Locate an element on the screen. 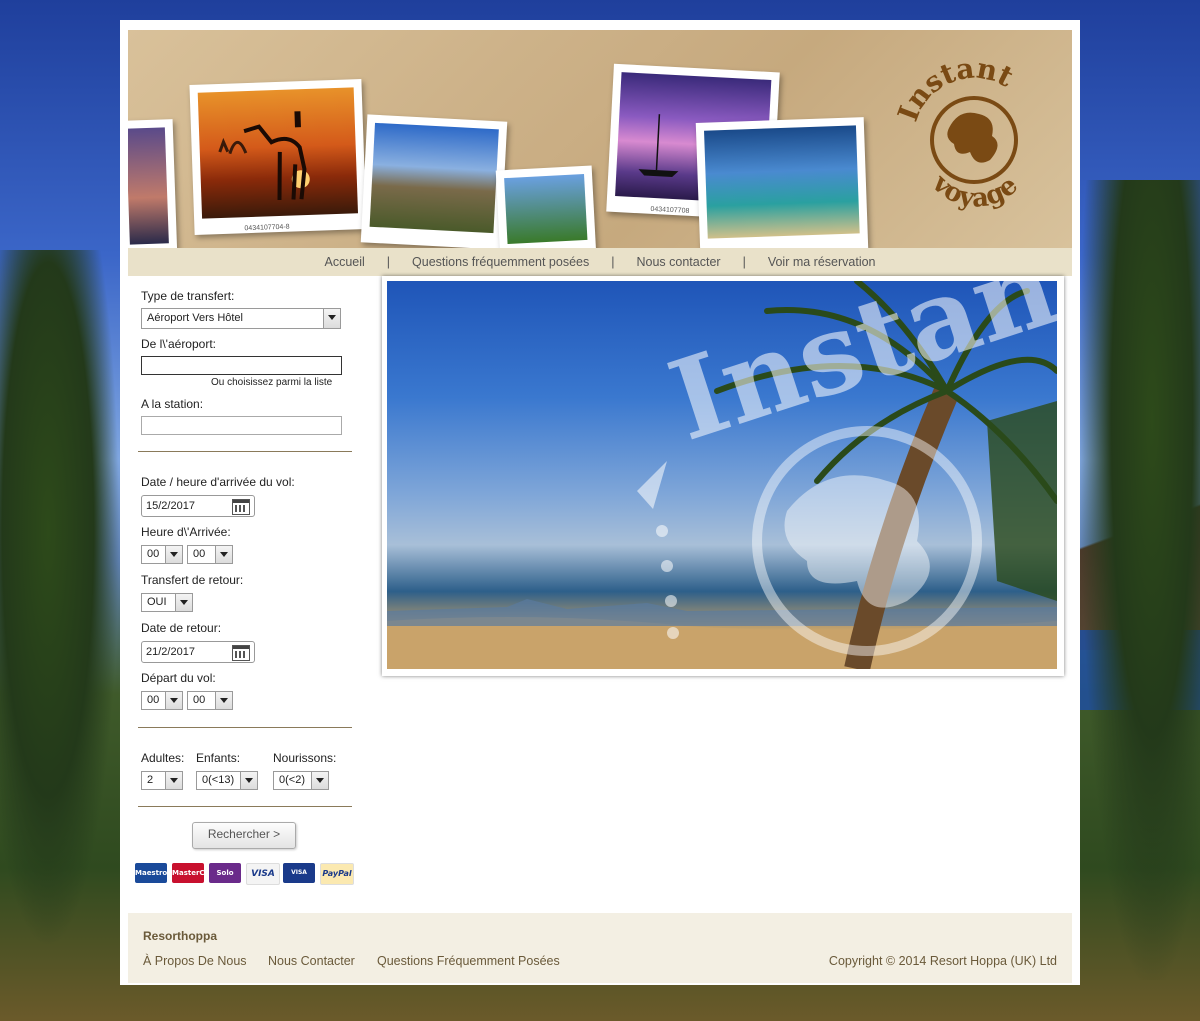 The height and width of the screenshot is (1021, 1200). adults-value: 2 is located at coordinates (150, 780).